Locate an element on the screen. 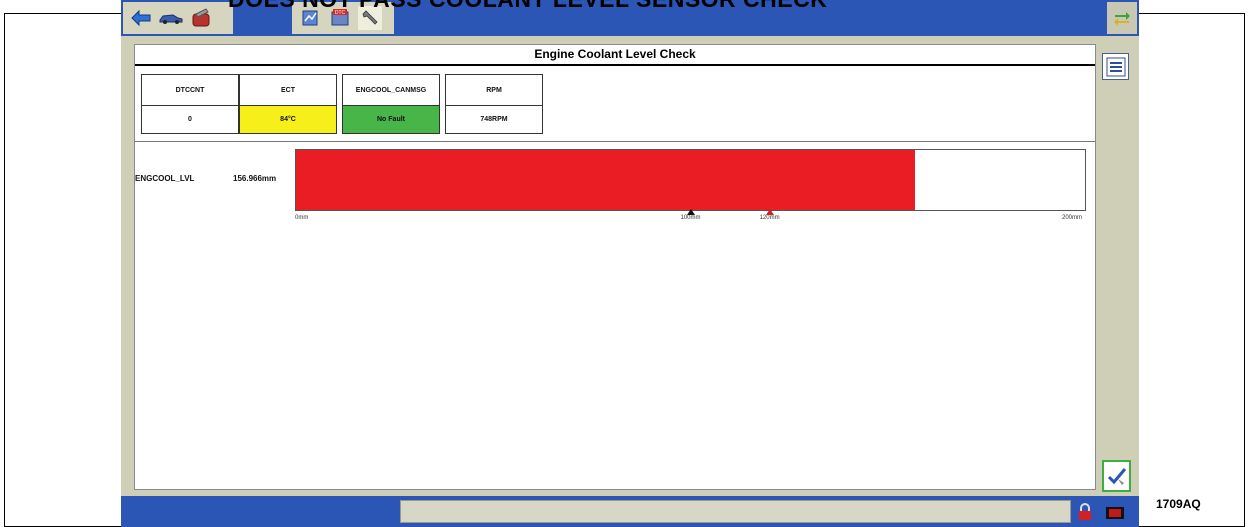 This screenshot has height=527, width=1250. title-divider is located at coordinates (615, 65).